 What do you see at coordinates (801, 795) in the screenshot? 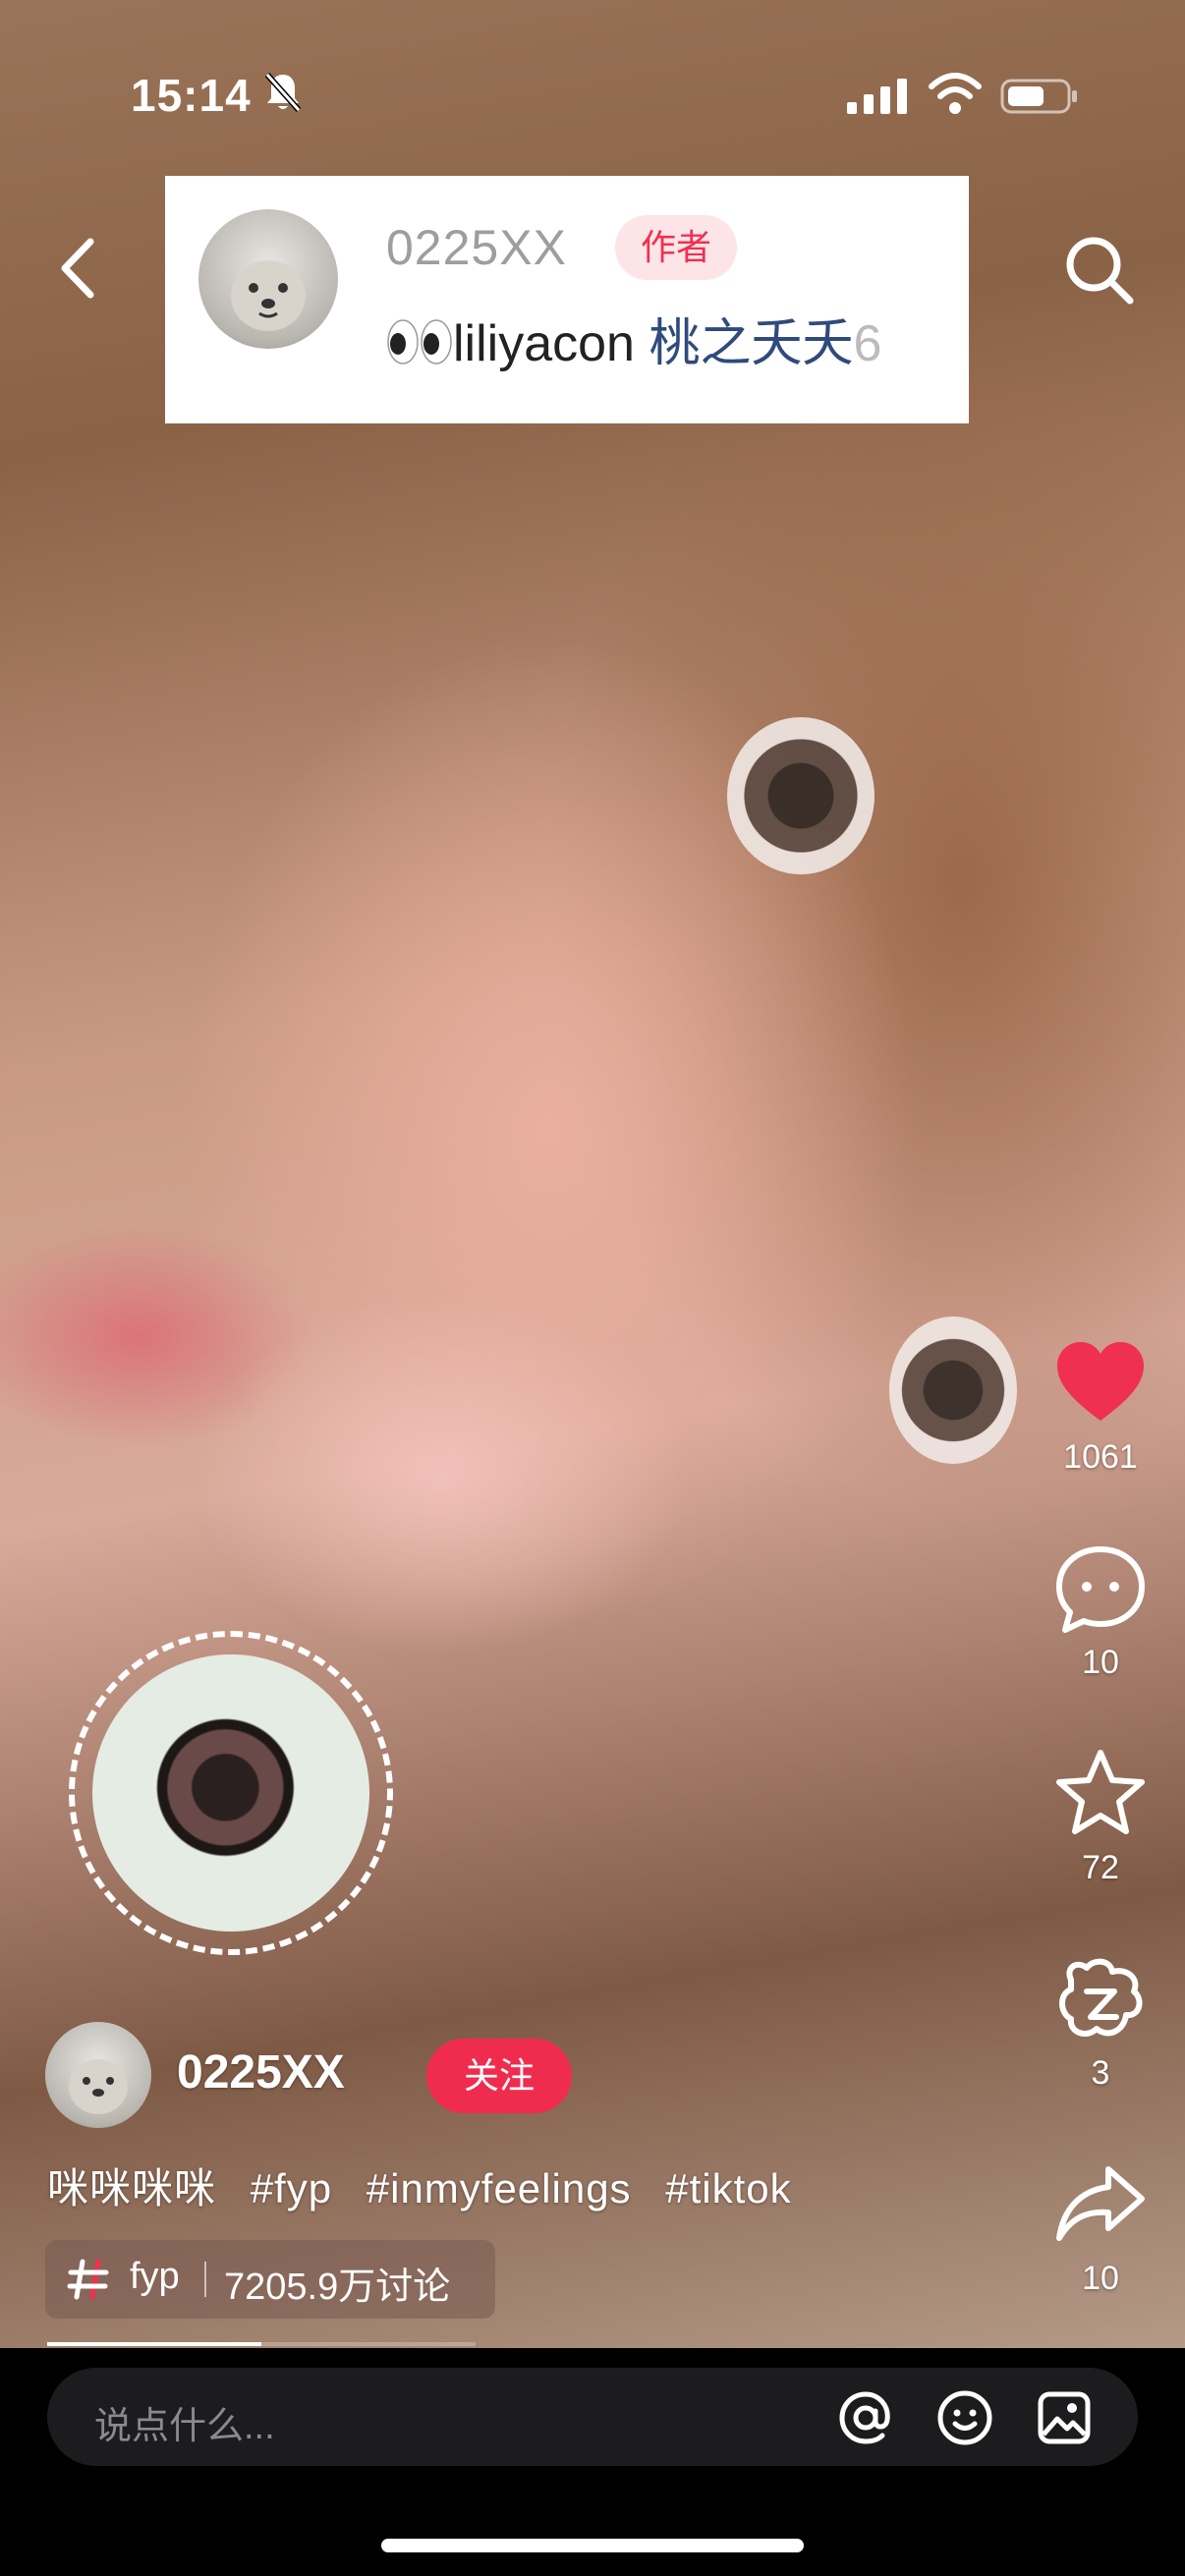
I see `video-eye-upper` at bounding box center [801, 795].